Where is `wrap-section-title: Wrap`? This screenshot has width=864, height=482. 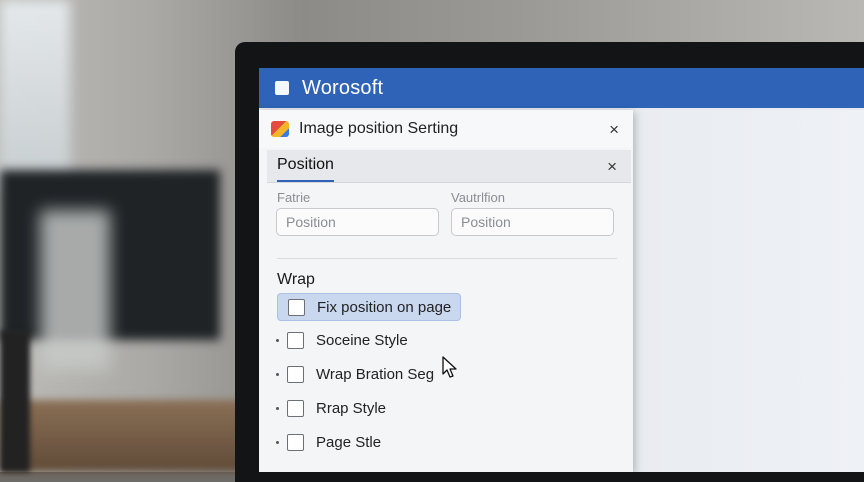
wrap-section-title: Wrap is located at coordinates (296, 279).